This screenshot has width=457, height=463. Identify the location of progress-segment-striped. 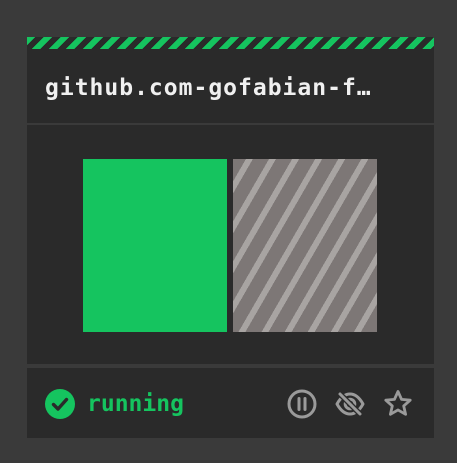
(305, 245).